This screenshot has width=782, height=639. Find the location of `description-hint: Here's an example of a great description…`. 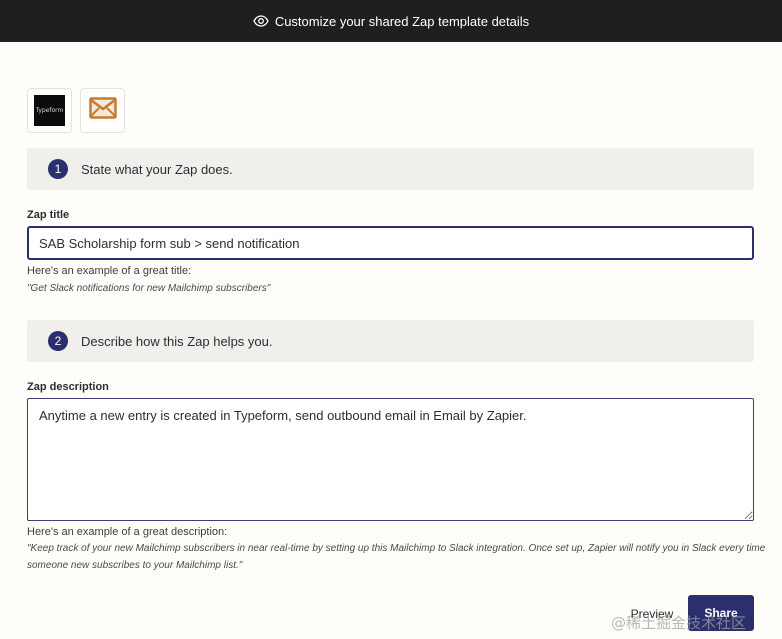

description-hint: Here's an example of a great description… is located at coordinates (127, 532).